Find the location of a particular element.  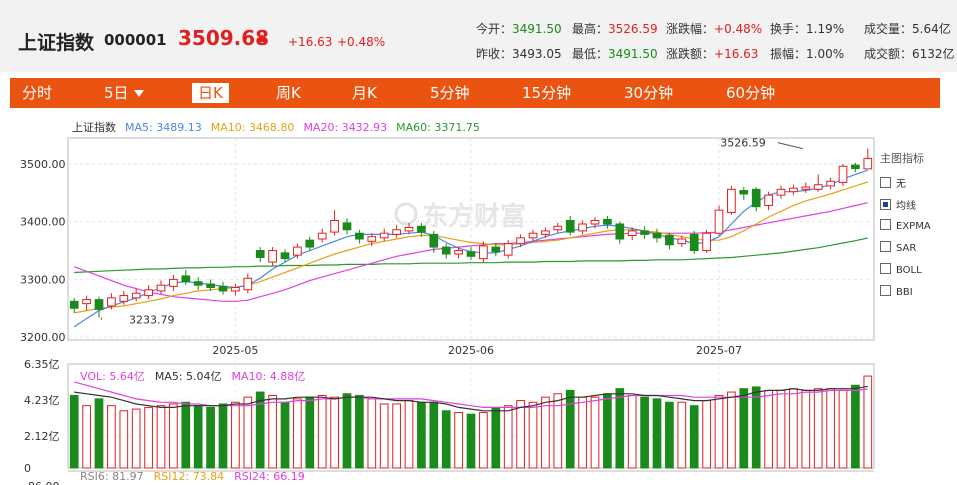

stat-item: 最高：3526.59 is located at coordinates (615, 28).